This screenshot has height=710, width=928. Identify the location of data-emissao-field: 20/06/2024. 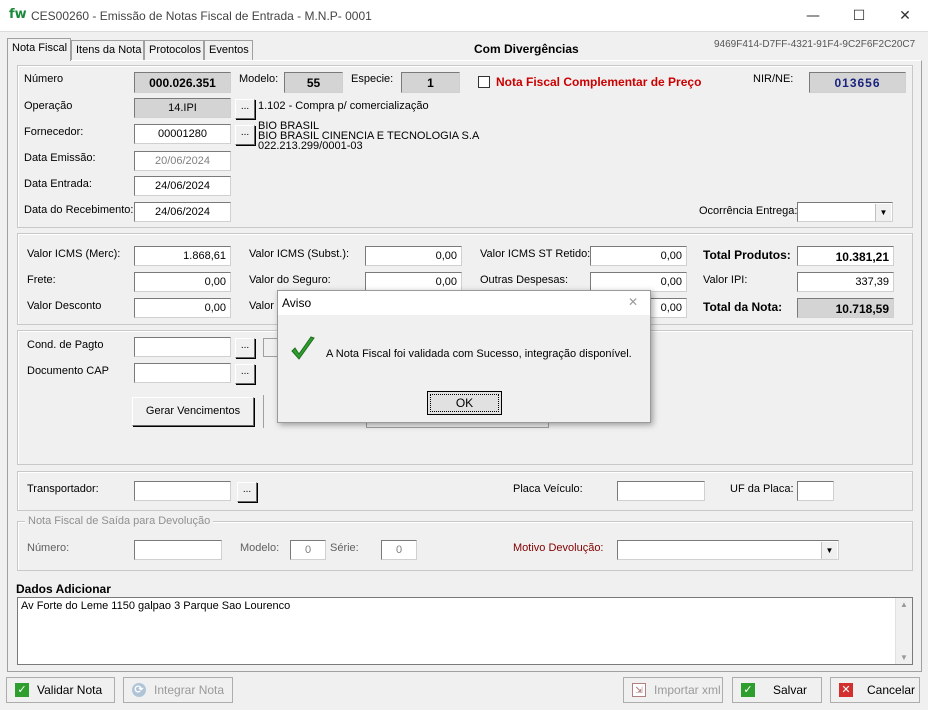
(182, 161).